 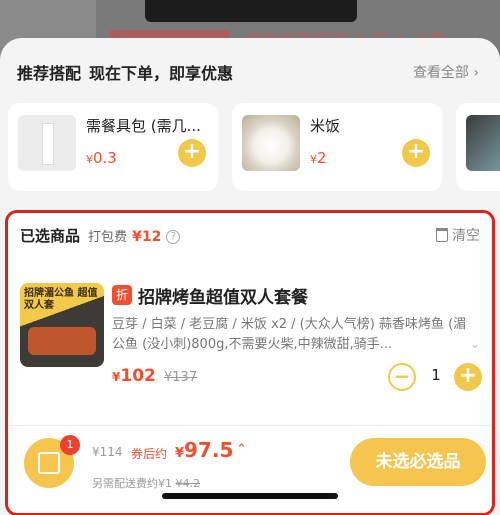 I want to click on checkout-button: 未选必选品, so click(x=418, y=462).